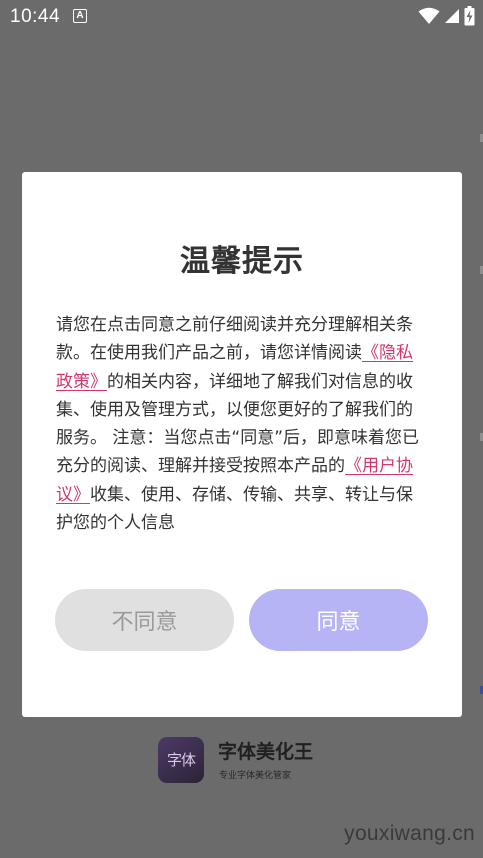  What do you see at coordinates (80, 16) in the screenshot?
I see `notification-icon: A` at bounding box center [80, 16].